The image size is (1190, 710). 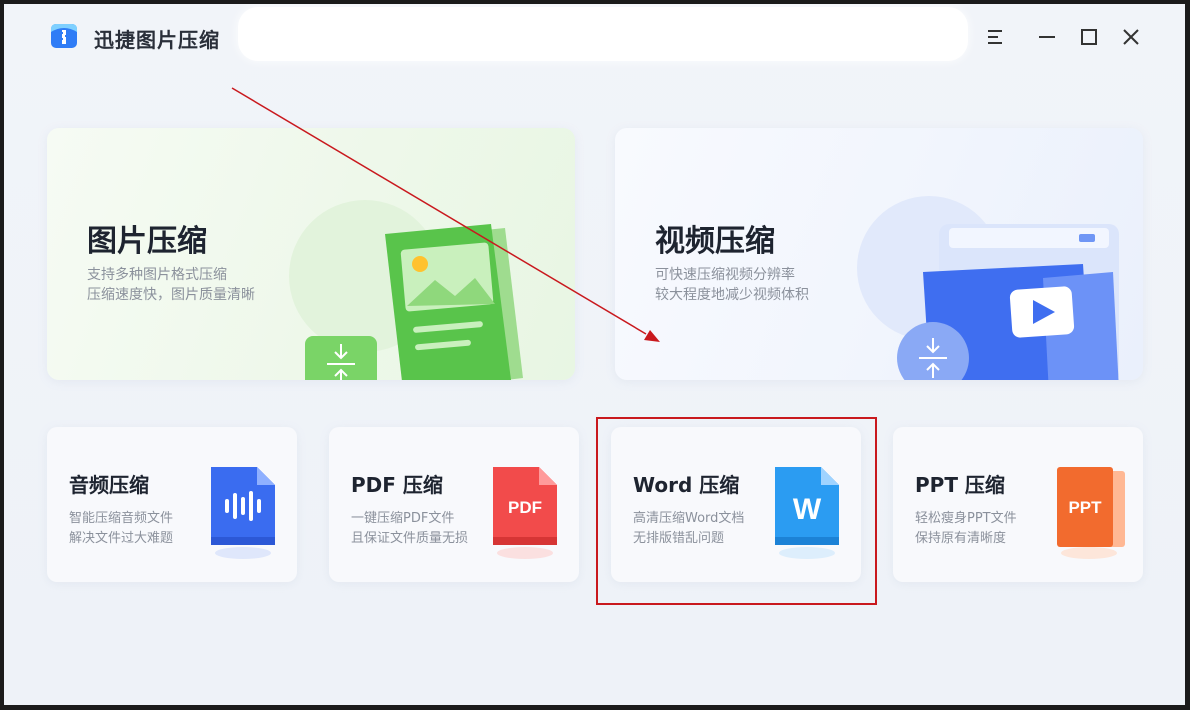 I want to click on minimize-icon, so click(x=1047, y=37).